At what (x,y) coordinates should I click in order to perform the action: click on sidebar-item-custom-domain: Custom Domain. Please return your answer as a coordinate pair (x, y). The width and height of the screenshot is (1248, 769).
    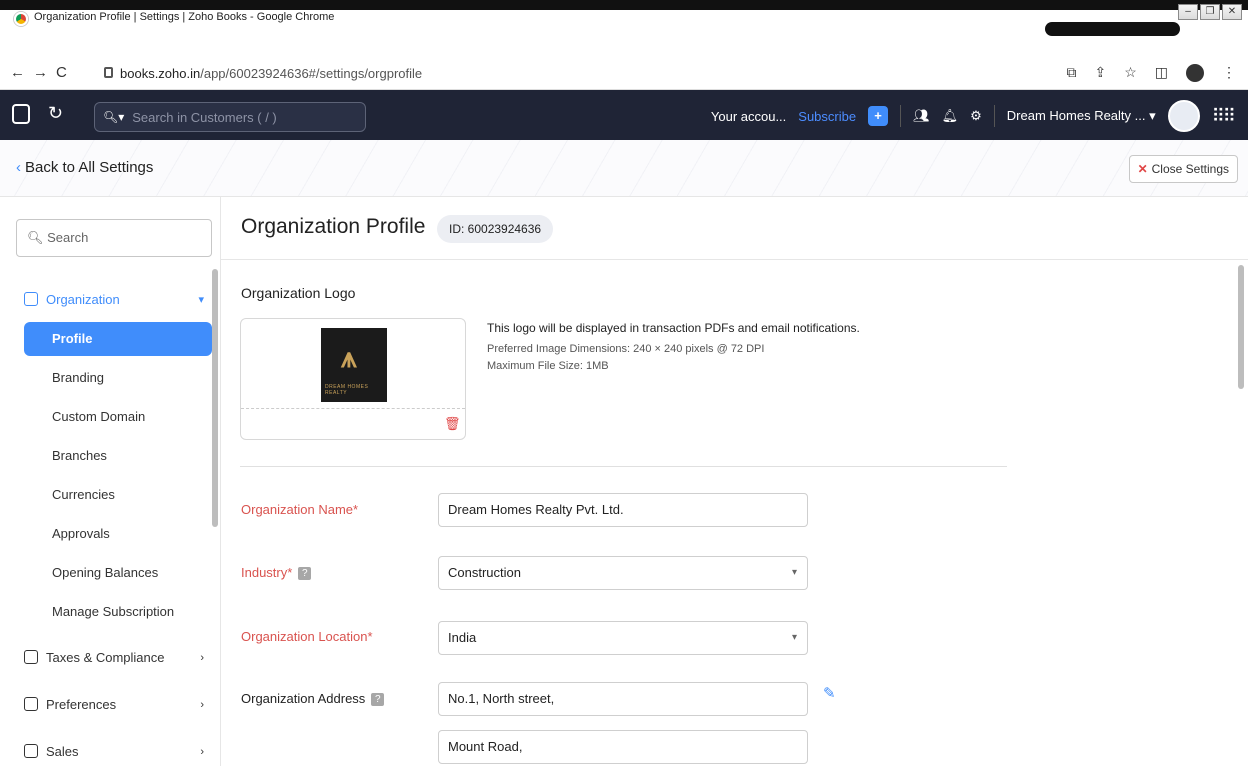
    Looking at the image, I should click on (118, 417).